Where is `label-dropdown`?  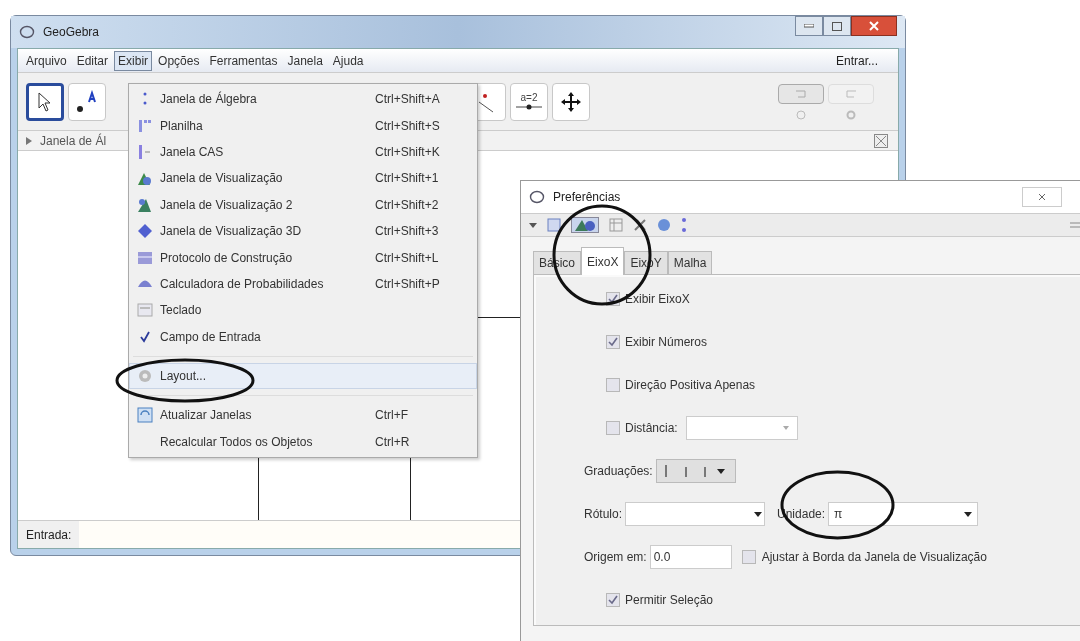 label-dropdown is located at coordinates (695, 514).